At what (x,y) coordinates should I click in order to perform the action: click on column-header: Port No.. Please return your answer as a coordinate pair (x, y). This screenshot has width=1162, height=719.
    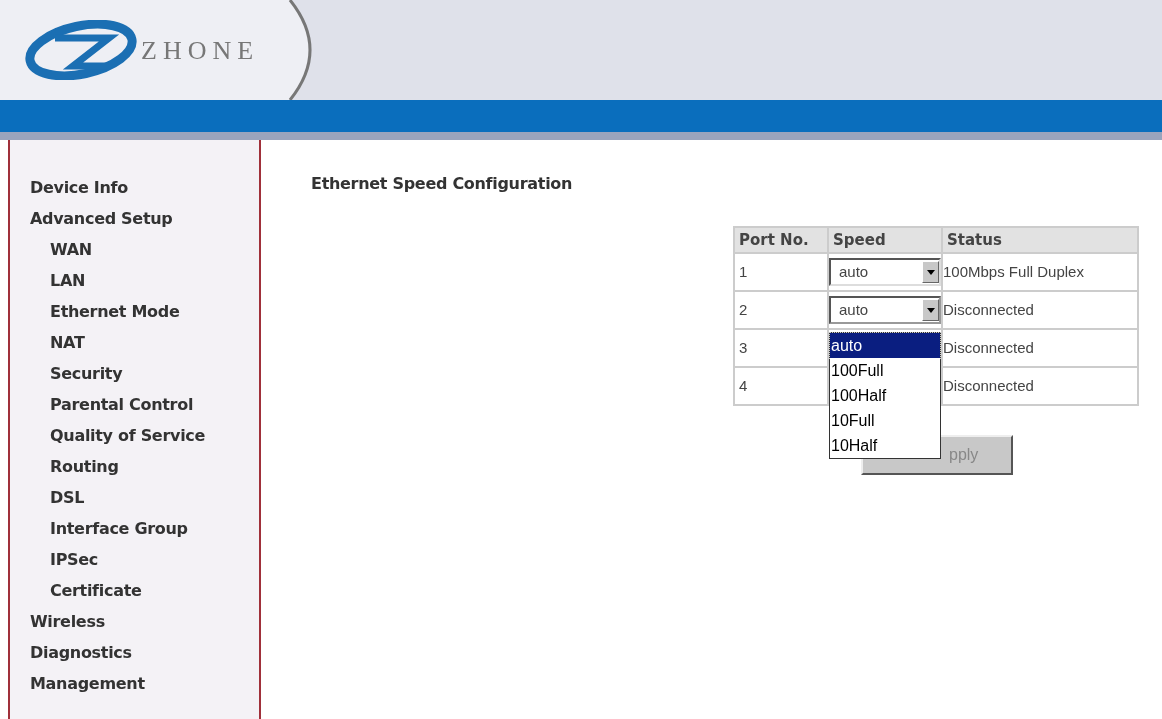
    Looking at the image, I should click on (781, 240).